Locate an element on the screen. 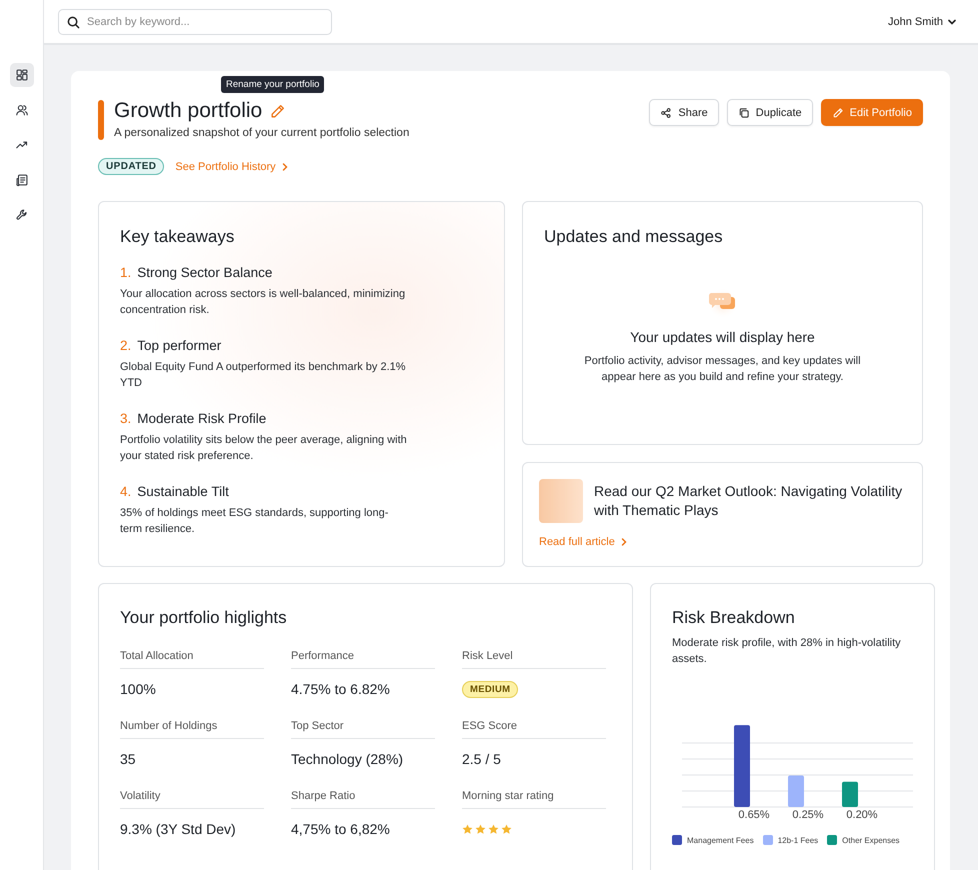 The width and height of the screenshot is (978, 870). highlight-label: Risk Level is located at coordinates (534, 659).